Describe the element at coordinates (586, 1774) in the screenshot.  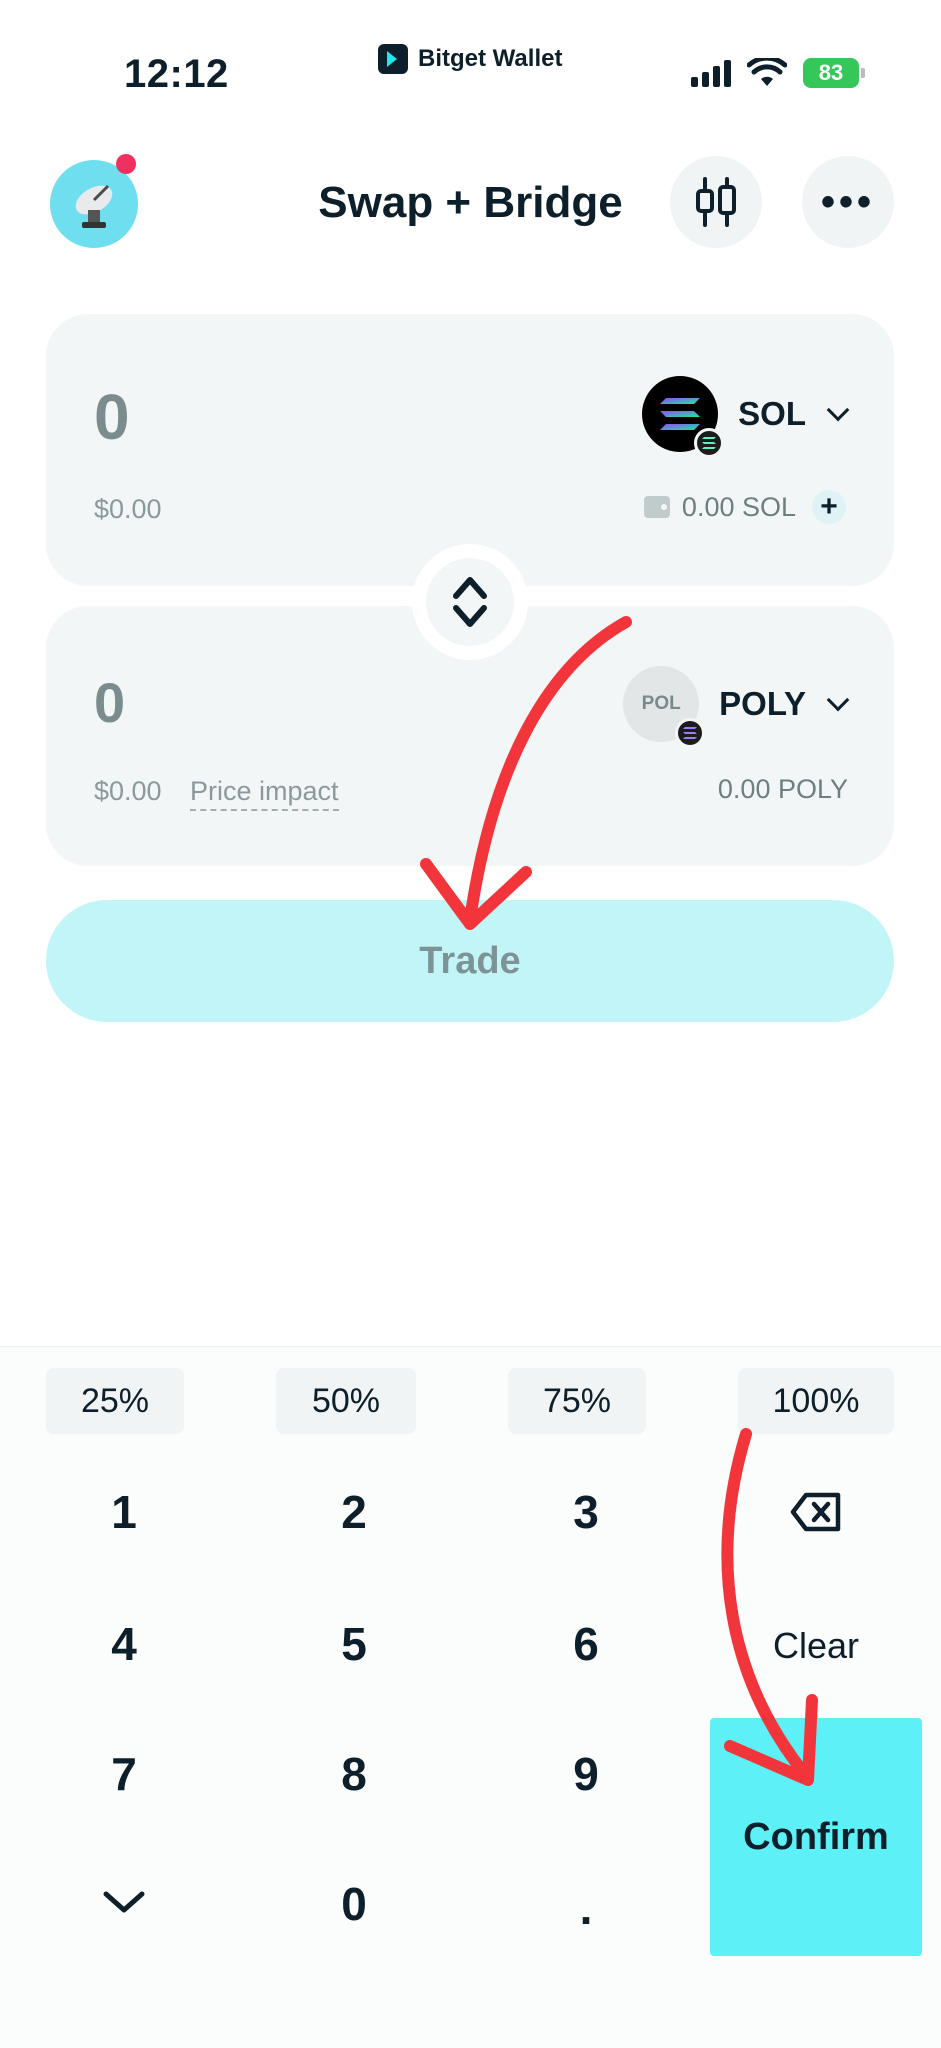
I see `key-9: 9` at that location.